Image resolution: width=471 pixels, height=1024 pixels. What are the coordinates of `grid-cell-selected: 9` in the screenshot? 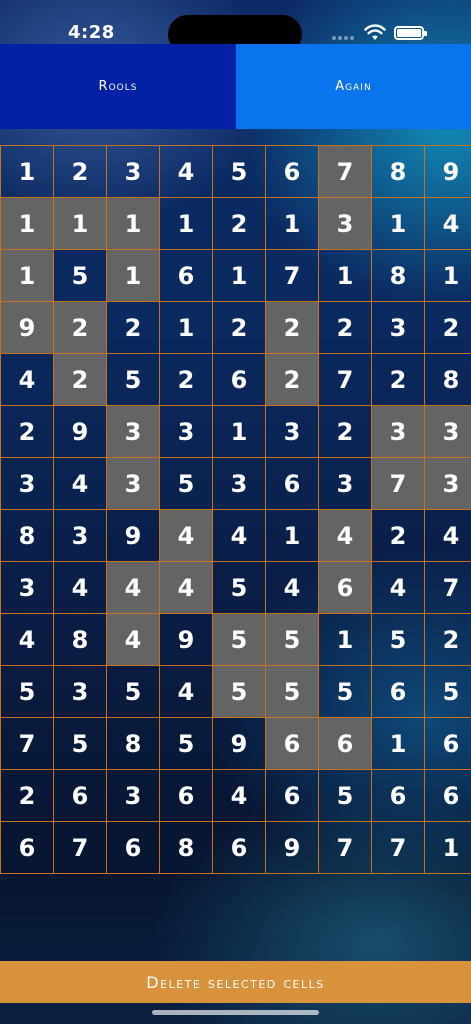 It's located at (27, 327).